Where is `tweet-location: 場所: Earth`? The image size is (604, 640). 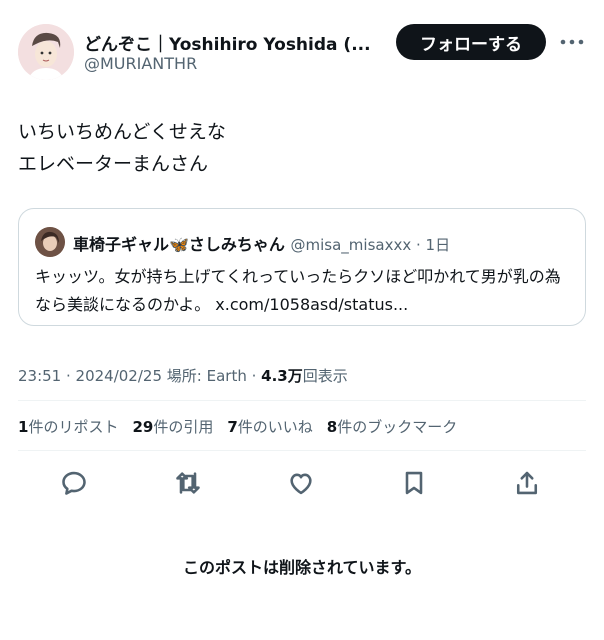 tweet-location: 場所: Earth is located at coordinates (206, 376).